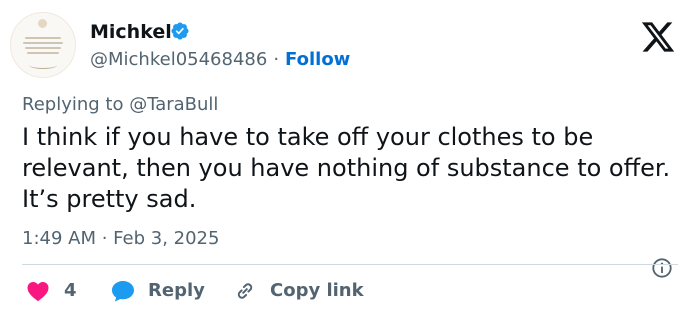  Describe the element at coordinates (245, 291) in the screenshot. I see `link-icon` at that location.